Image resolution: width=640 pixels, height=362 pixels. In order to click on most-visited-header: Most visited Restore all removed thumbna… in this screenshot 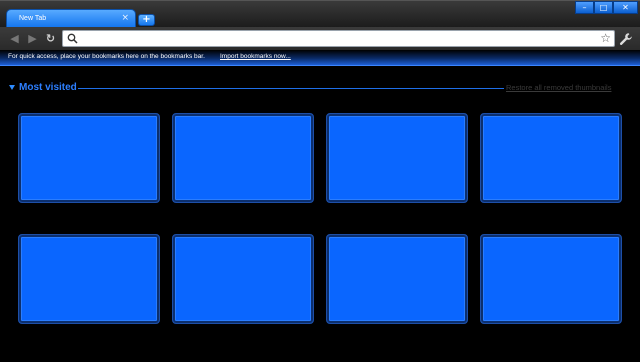, I will do `click(320, 88)`.